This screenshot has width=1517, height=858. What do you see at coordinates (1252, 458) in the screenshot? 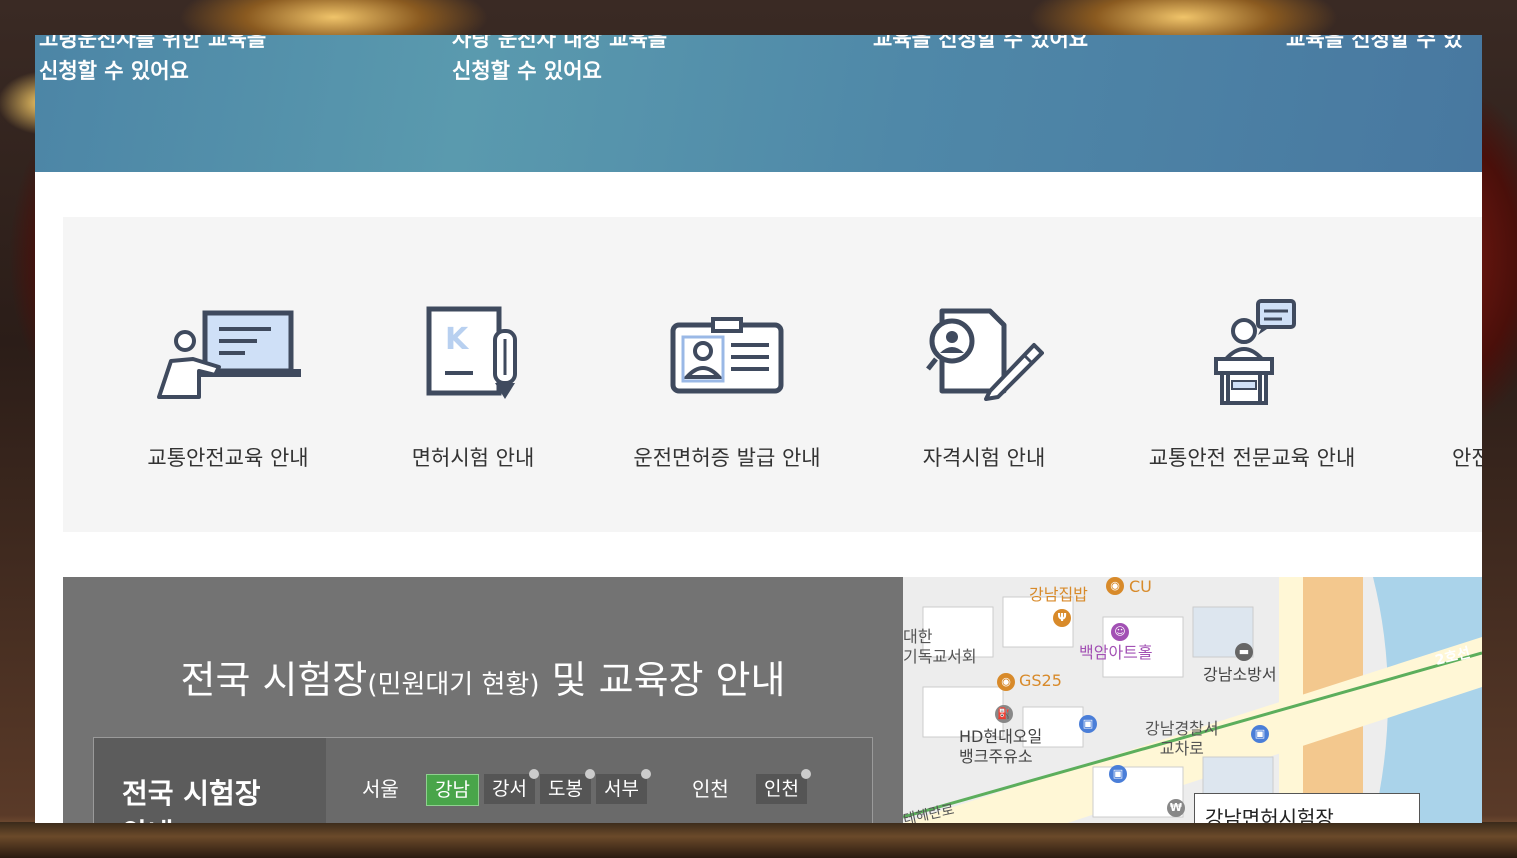
I see `quick-item-label: 교통안전 전문교육 안내` at bounding box center [1252, 458].